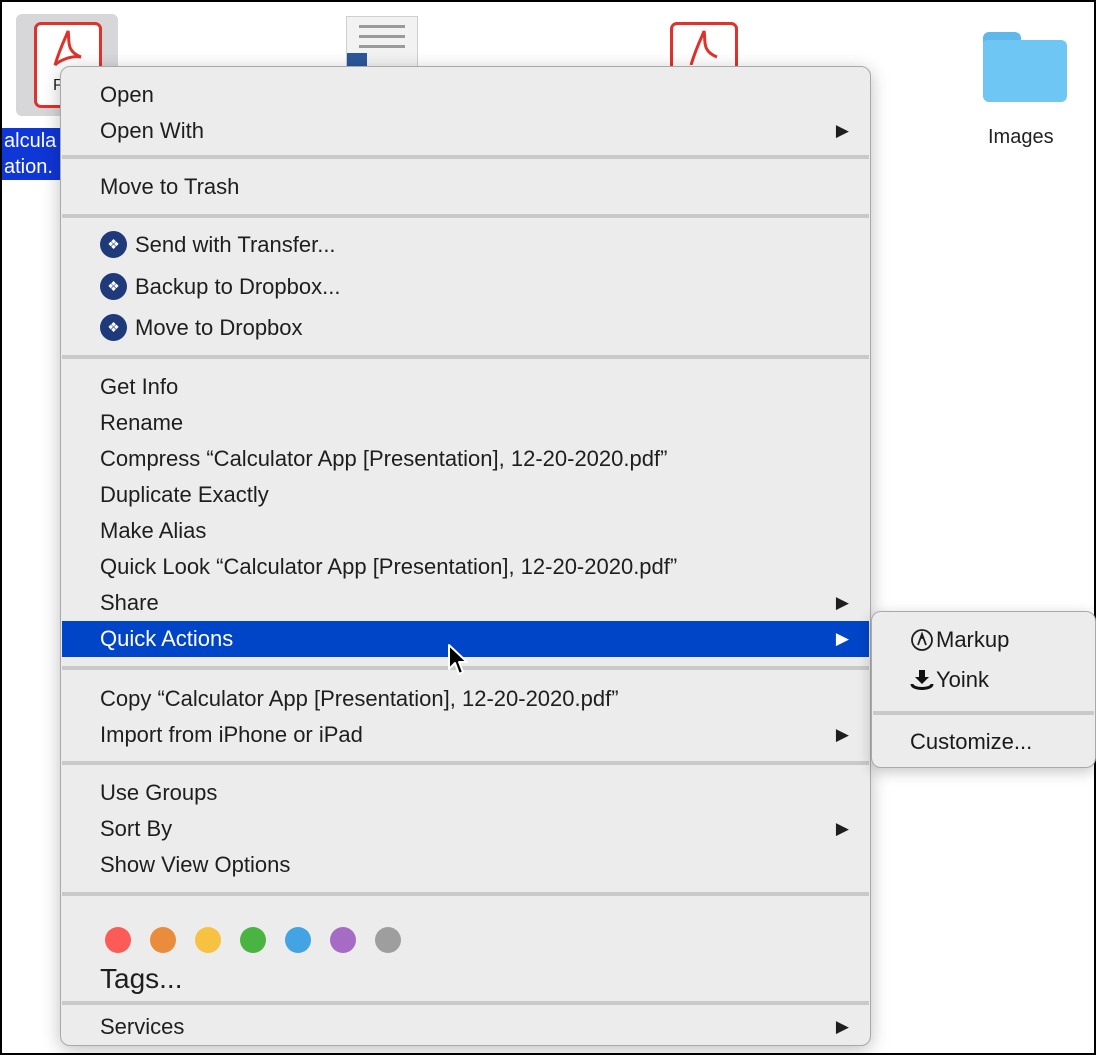  I want to click on menu-item-label: Services, so click(142, 1026).